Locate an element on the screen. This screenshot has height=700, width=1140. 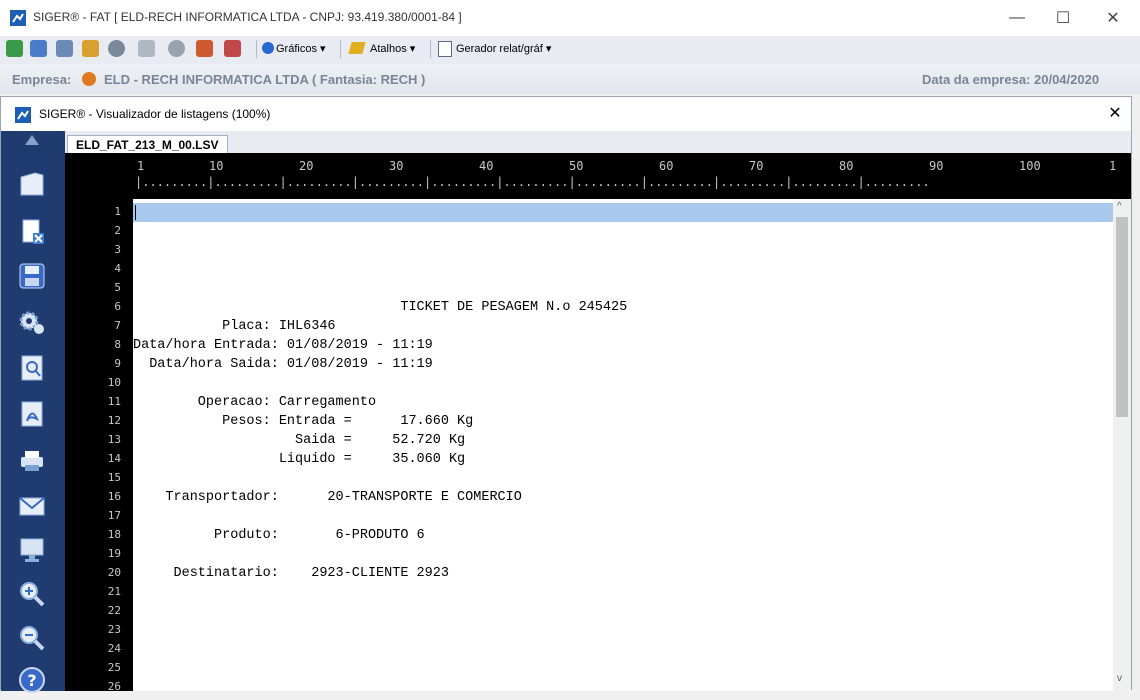
line-number: 12 is located at coordinates (114, 420).